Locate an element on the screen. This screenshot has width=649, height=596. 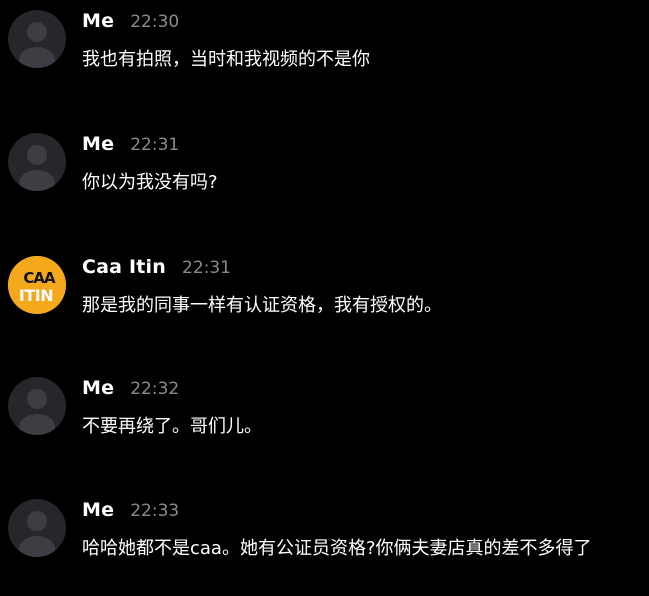
svg-text: ITIN is located at coordinates (36, 295).